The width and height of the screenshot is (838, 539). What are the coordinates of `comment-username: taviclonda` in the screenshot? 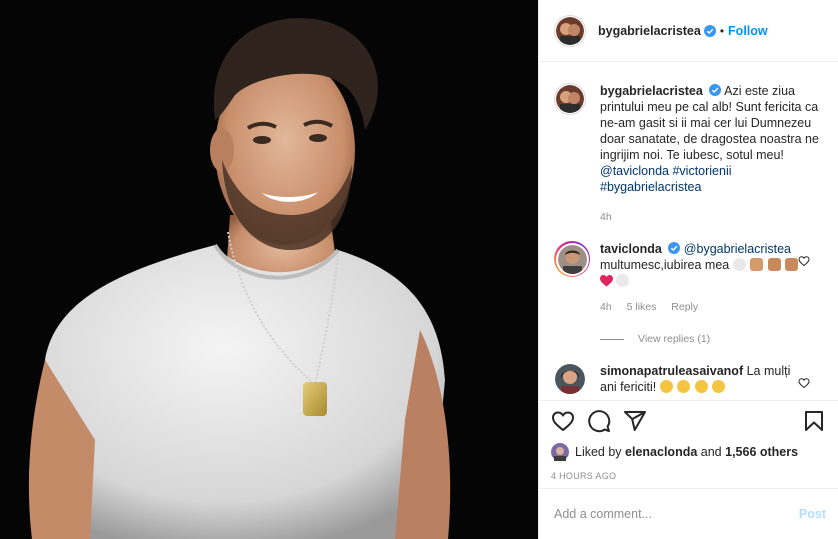 It's located at (631, 249).